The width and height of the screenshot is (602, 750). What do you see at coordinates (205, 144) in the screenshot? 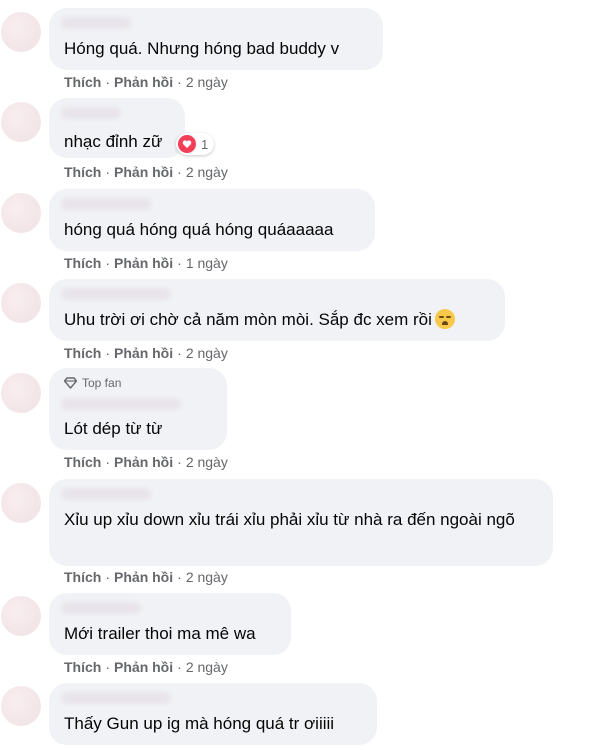
I see `reaction-count: 1` at bounding box center [205, 144].